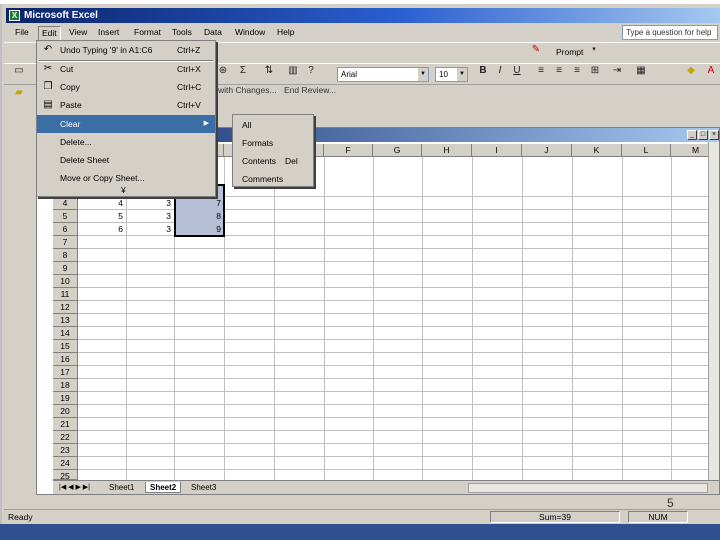 This screenshot has height=540, width=720. I want to click on column-header-g: G, so click(397, 150).